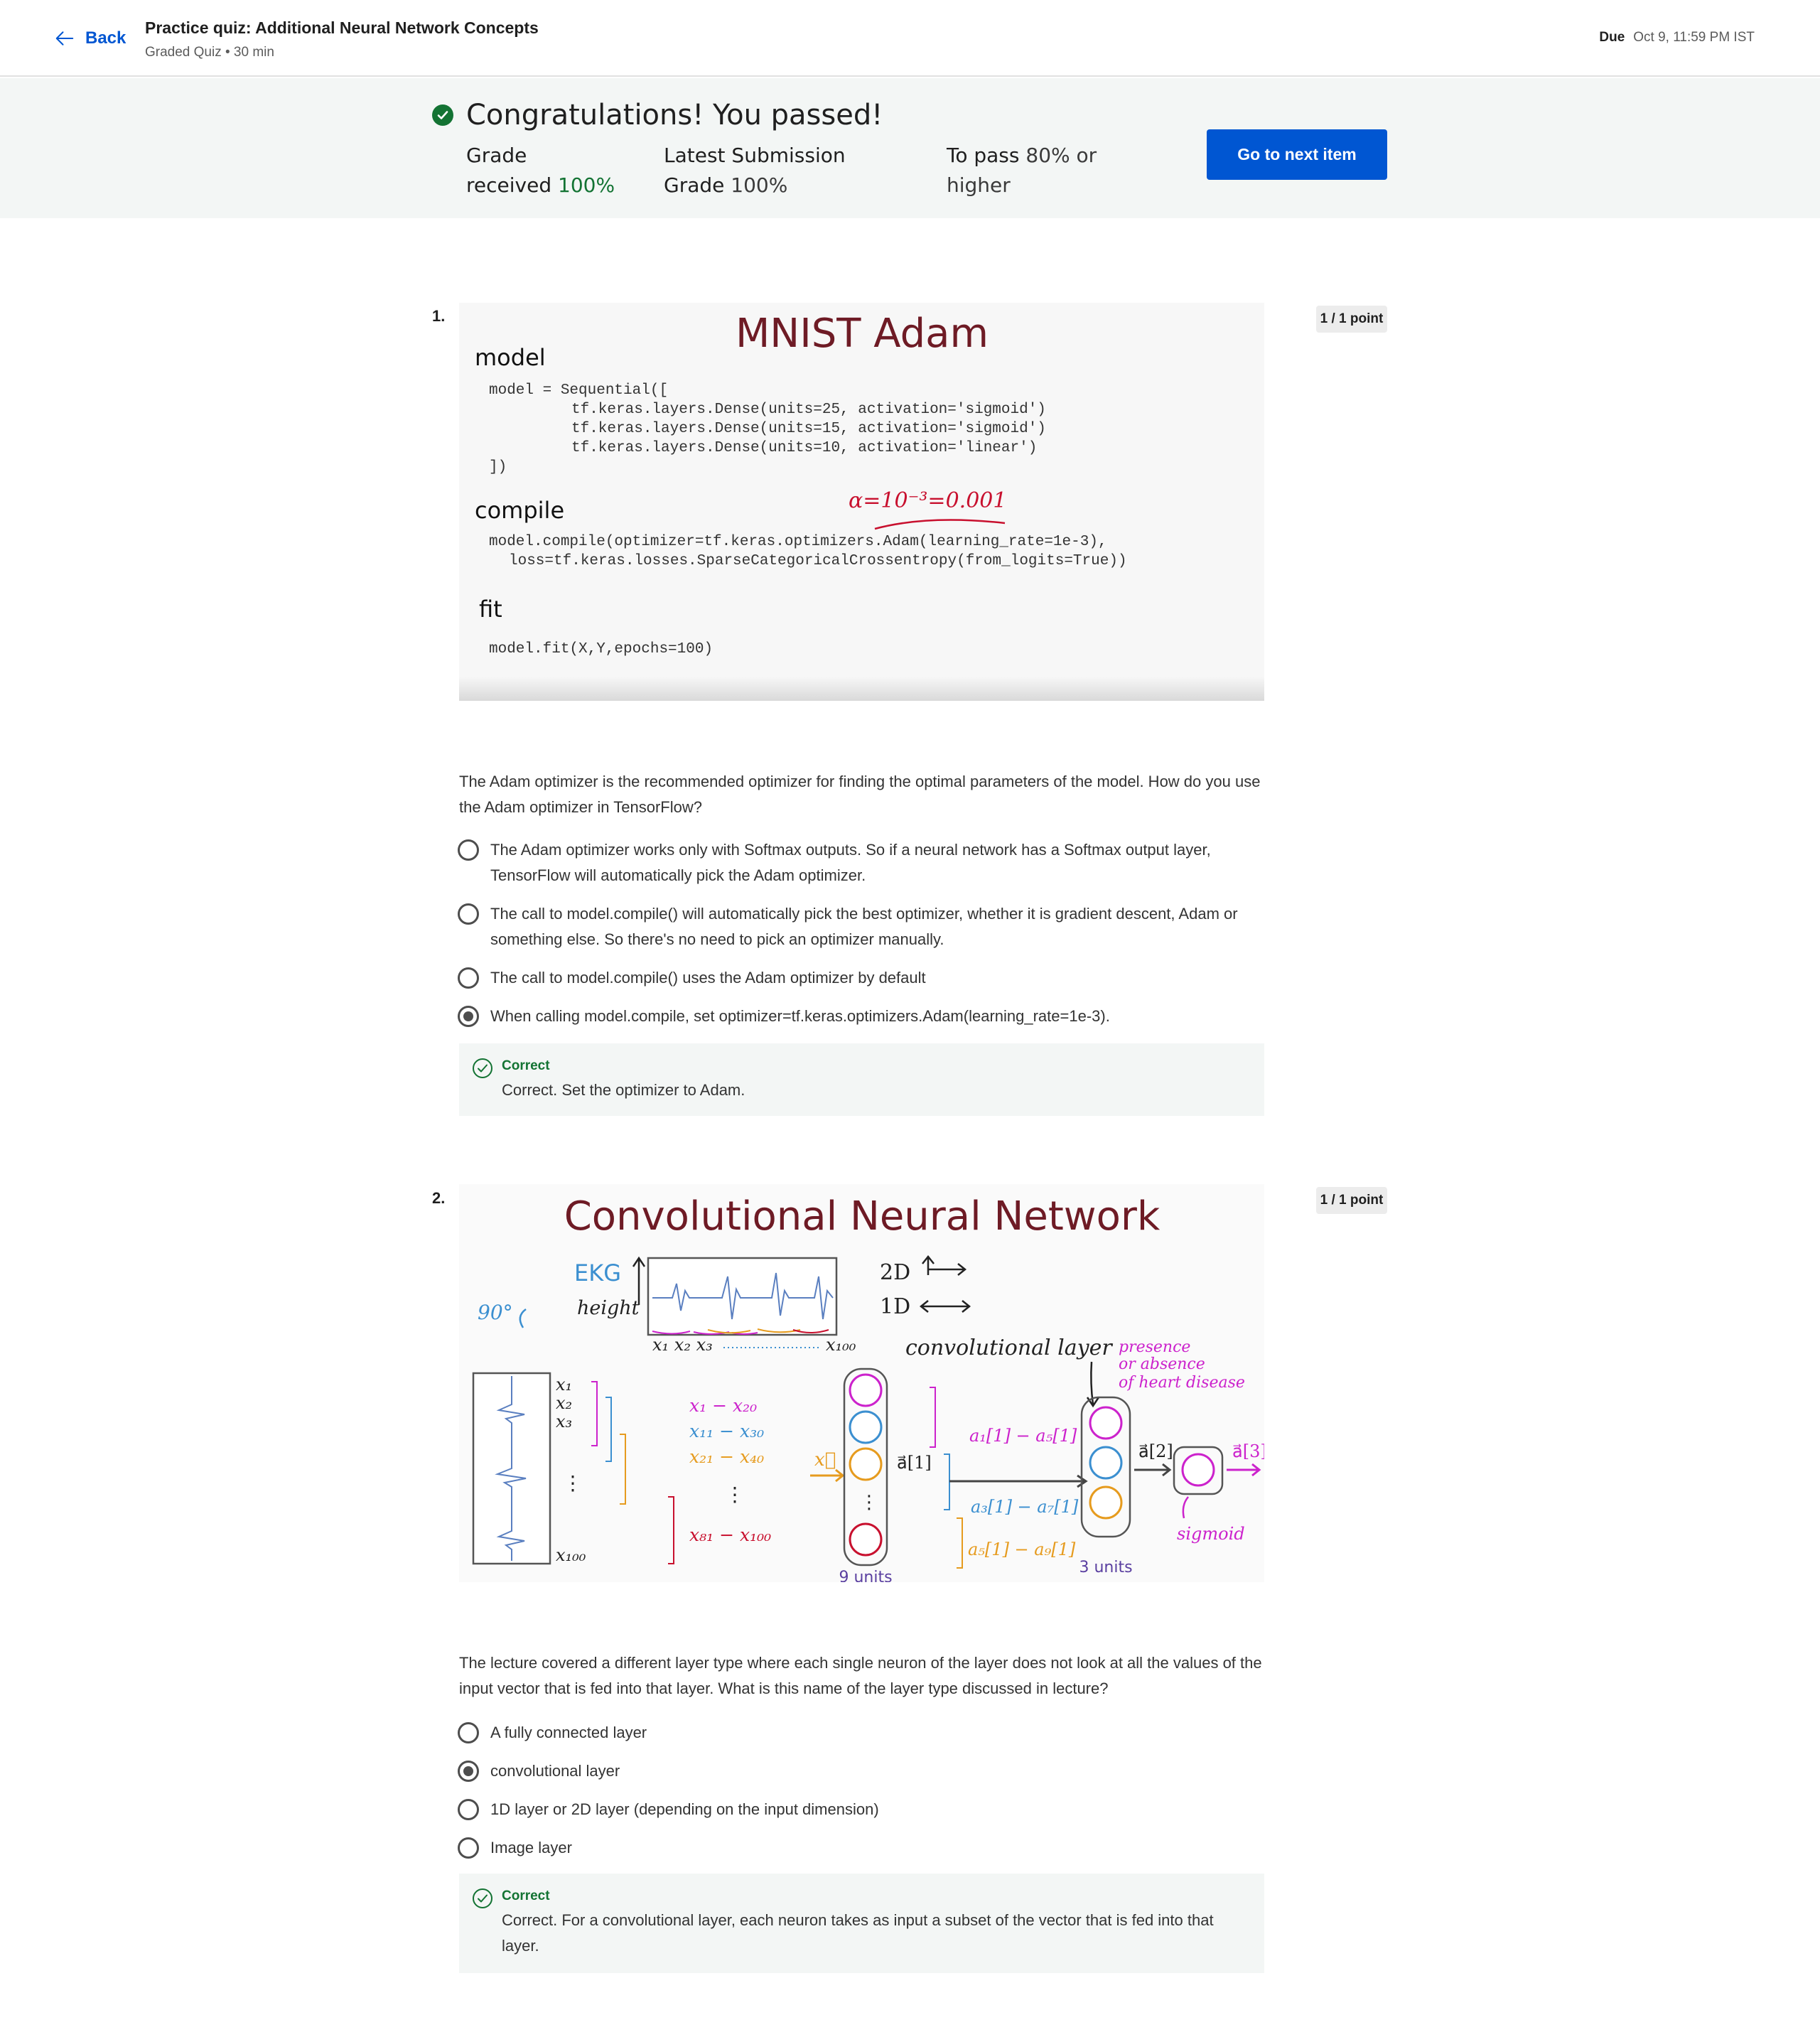 The image size is (1820, 2042). Describe the element at coordinates (863, 1216) in the screenshot. I see `slide-title: Convolutional Neural Network` at that location.